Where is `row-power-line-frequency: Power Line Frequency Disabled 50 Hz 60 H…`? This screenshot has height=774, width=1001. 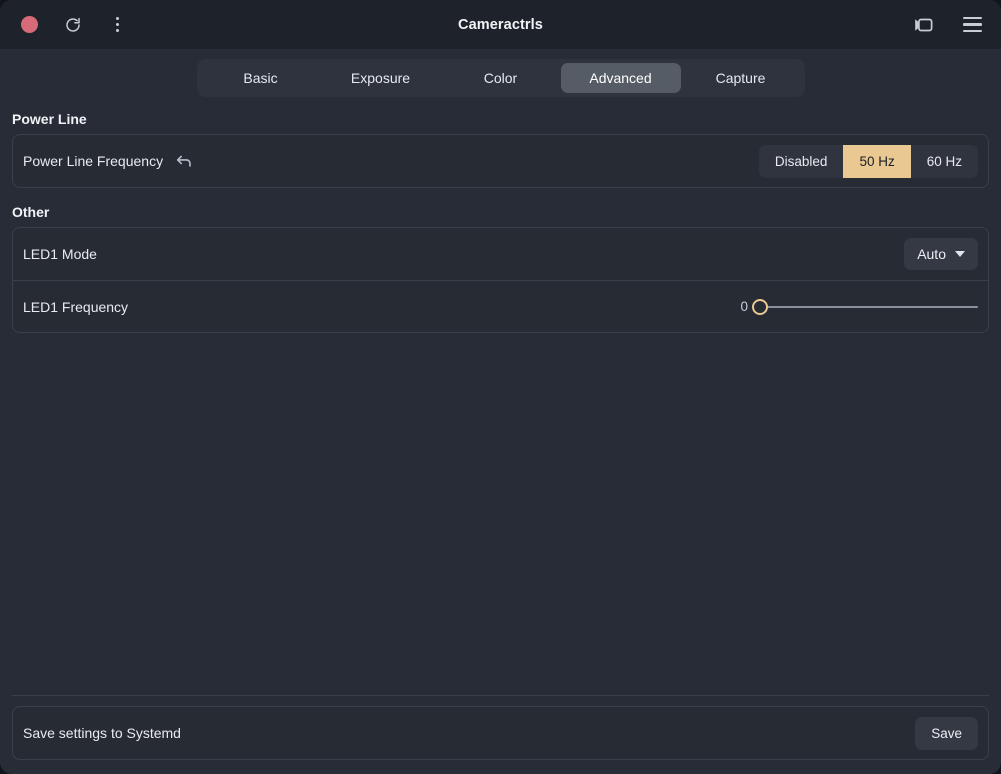 row-power-line-frequency: Power Line Frequency Disabled 50 Hz 60 H… is located at coordinates (500, 161).